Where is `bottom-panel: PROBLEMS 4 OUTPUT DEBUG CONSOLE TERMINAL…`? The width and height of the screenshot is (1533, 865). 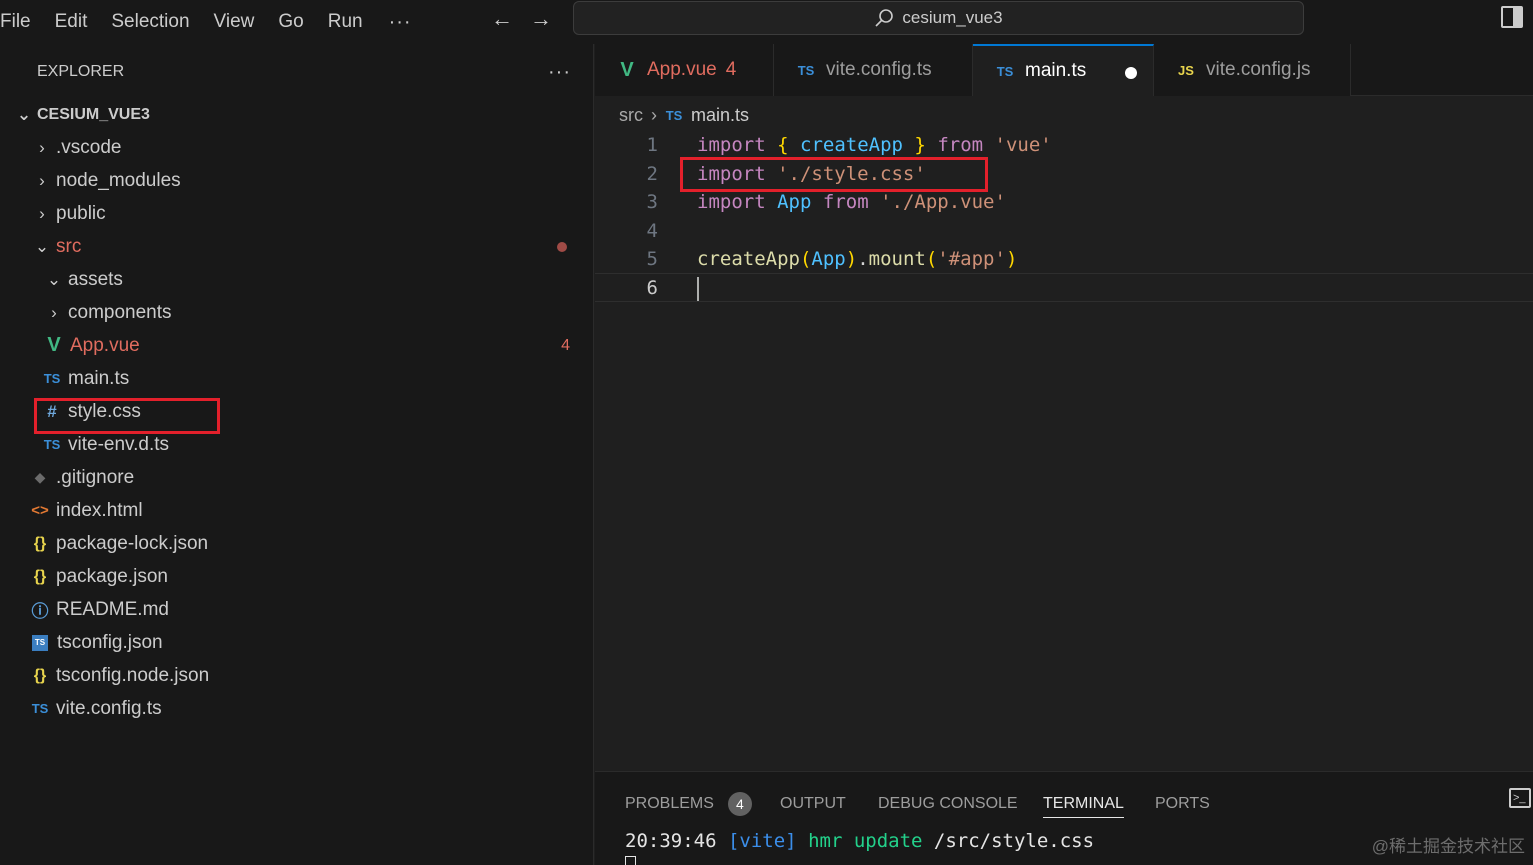 bottom-panel: PROBLEMS 4 OUTPUT DEBUG CONSOLE TERMINAL… is located at coordinates (1064, 818).